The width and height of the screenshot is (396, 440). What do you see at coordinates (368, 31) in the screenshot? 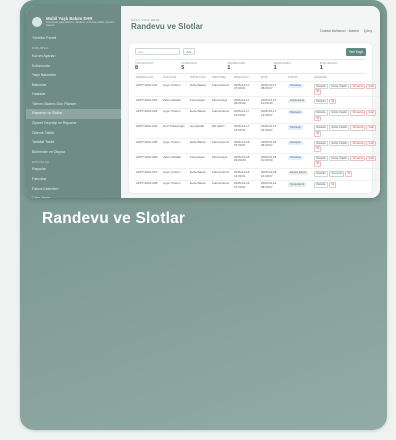
I see `logout-link: Çıkış` at bounding box center [368, 31].